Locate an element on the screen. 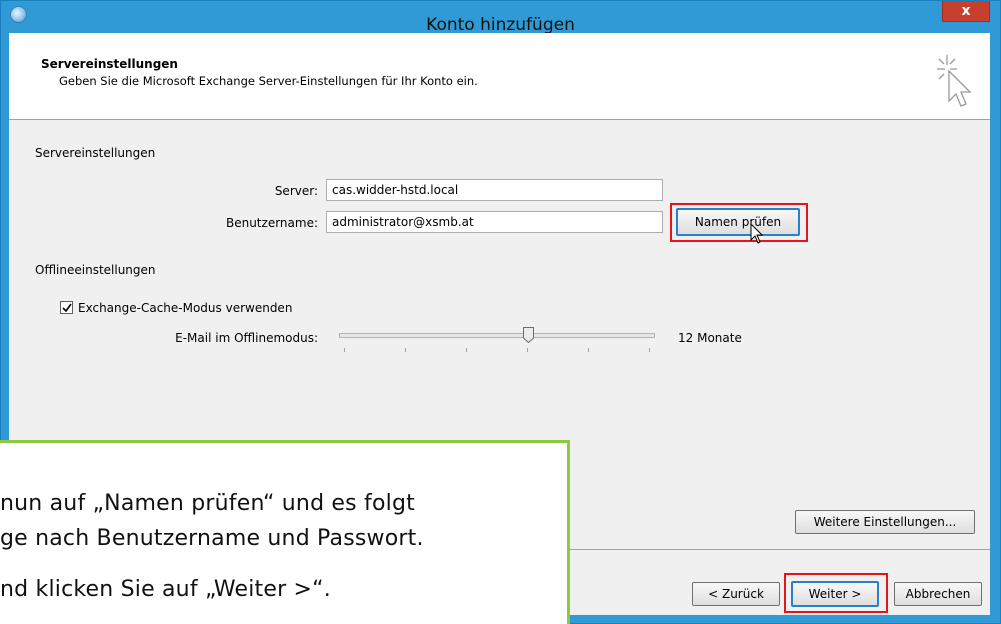  username-label: Benutzername: is located at coordinates (271, 223).